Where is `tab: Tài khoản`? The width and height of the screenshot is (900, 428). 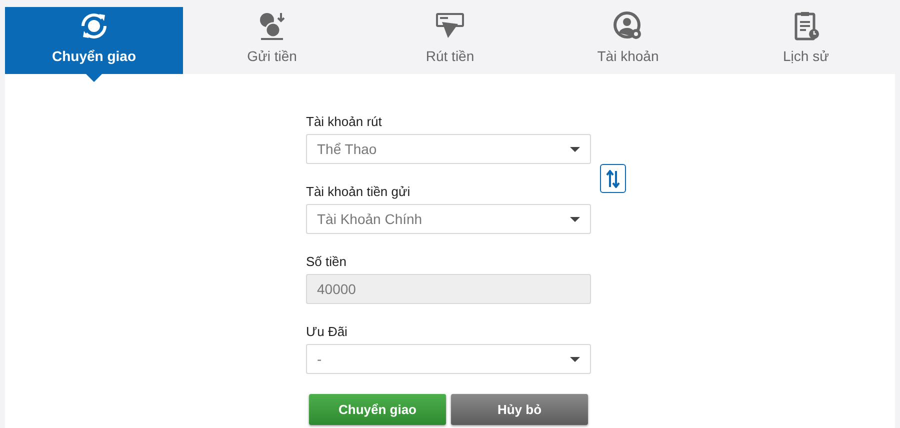
tab: Tài khoản is located at coordinates (628, 40).